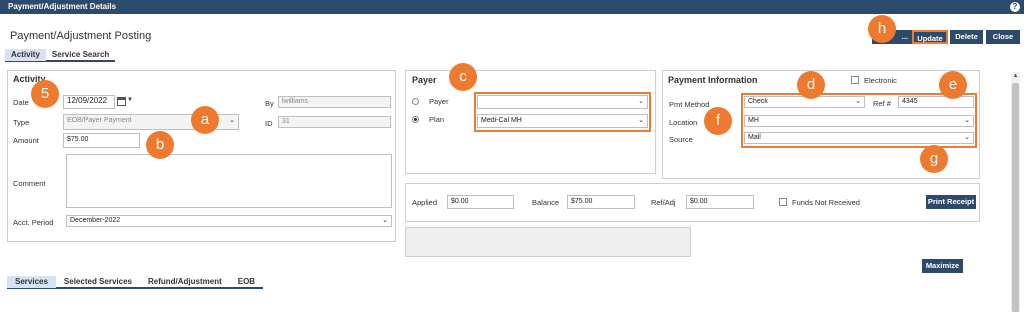 This screenshot has height=312, width=1024. I want to click on electronic-checkbox, so click(855, 80).